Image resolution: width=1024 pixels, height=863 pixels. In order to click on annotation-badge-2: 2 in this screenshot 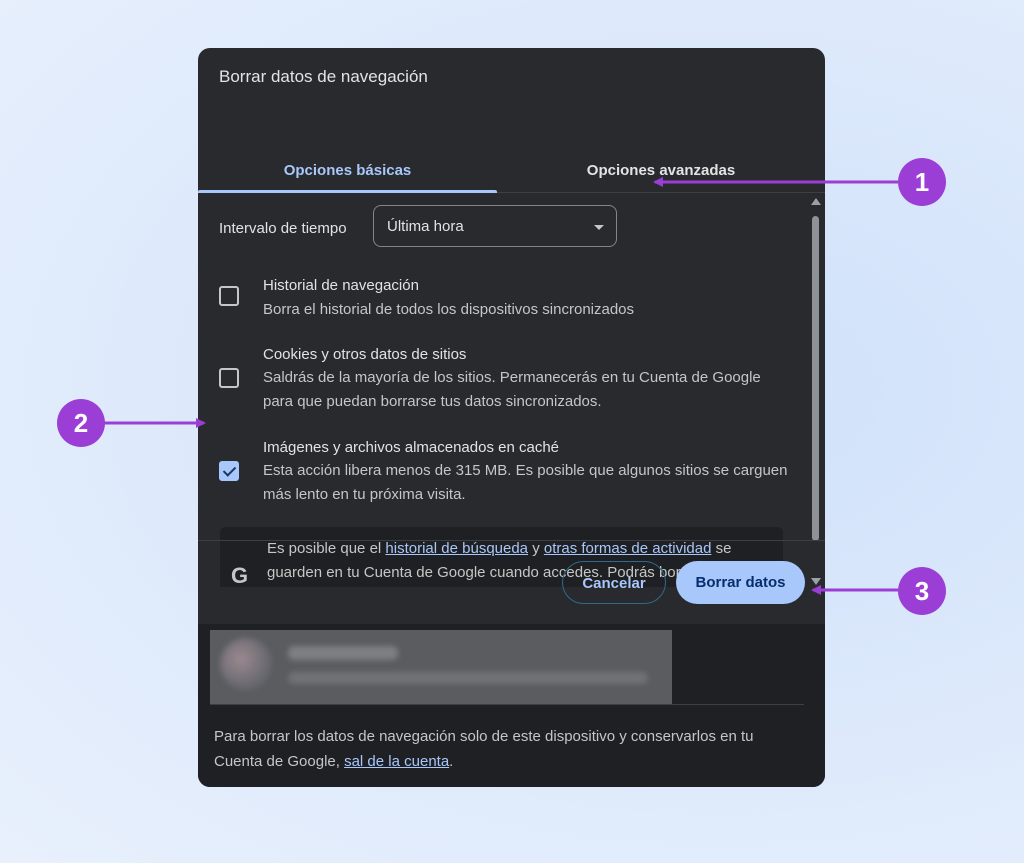, I will do `click(81, 423)`.